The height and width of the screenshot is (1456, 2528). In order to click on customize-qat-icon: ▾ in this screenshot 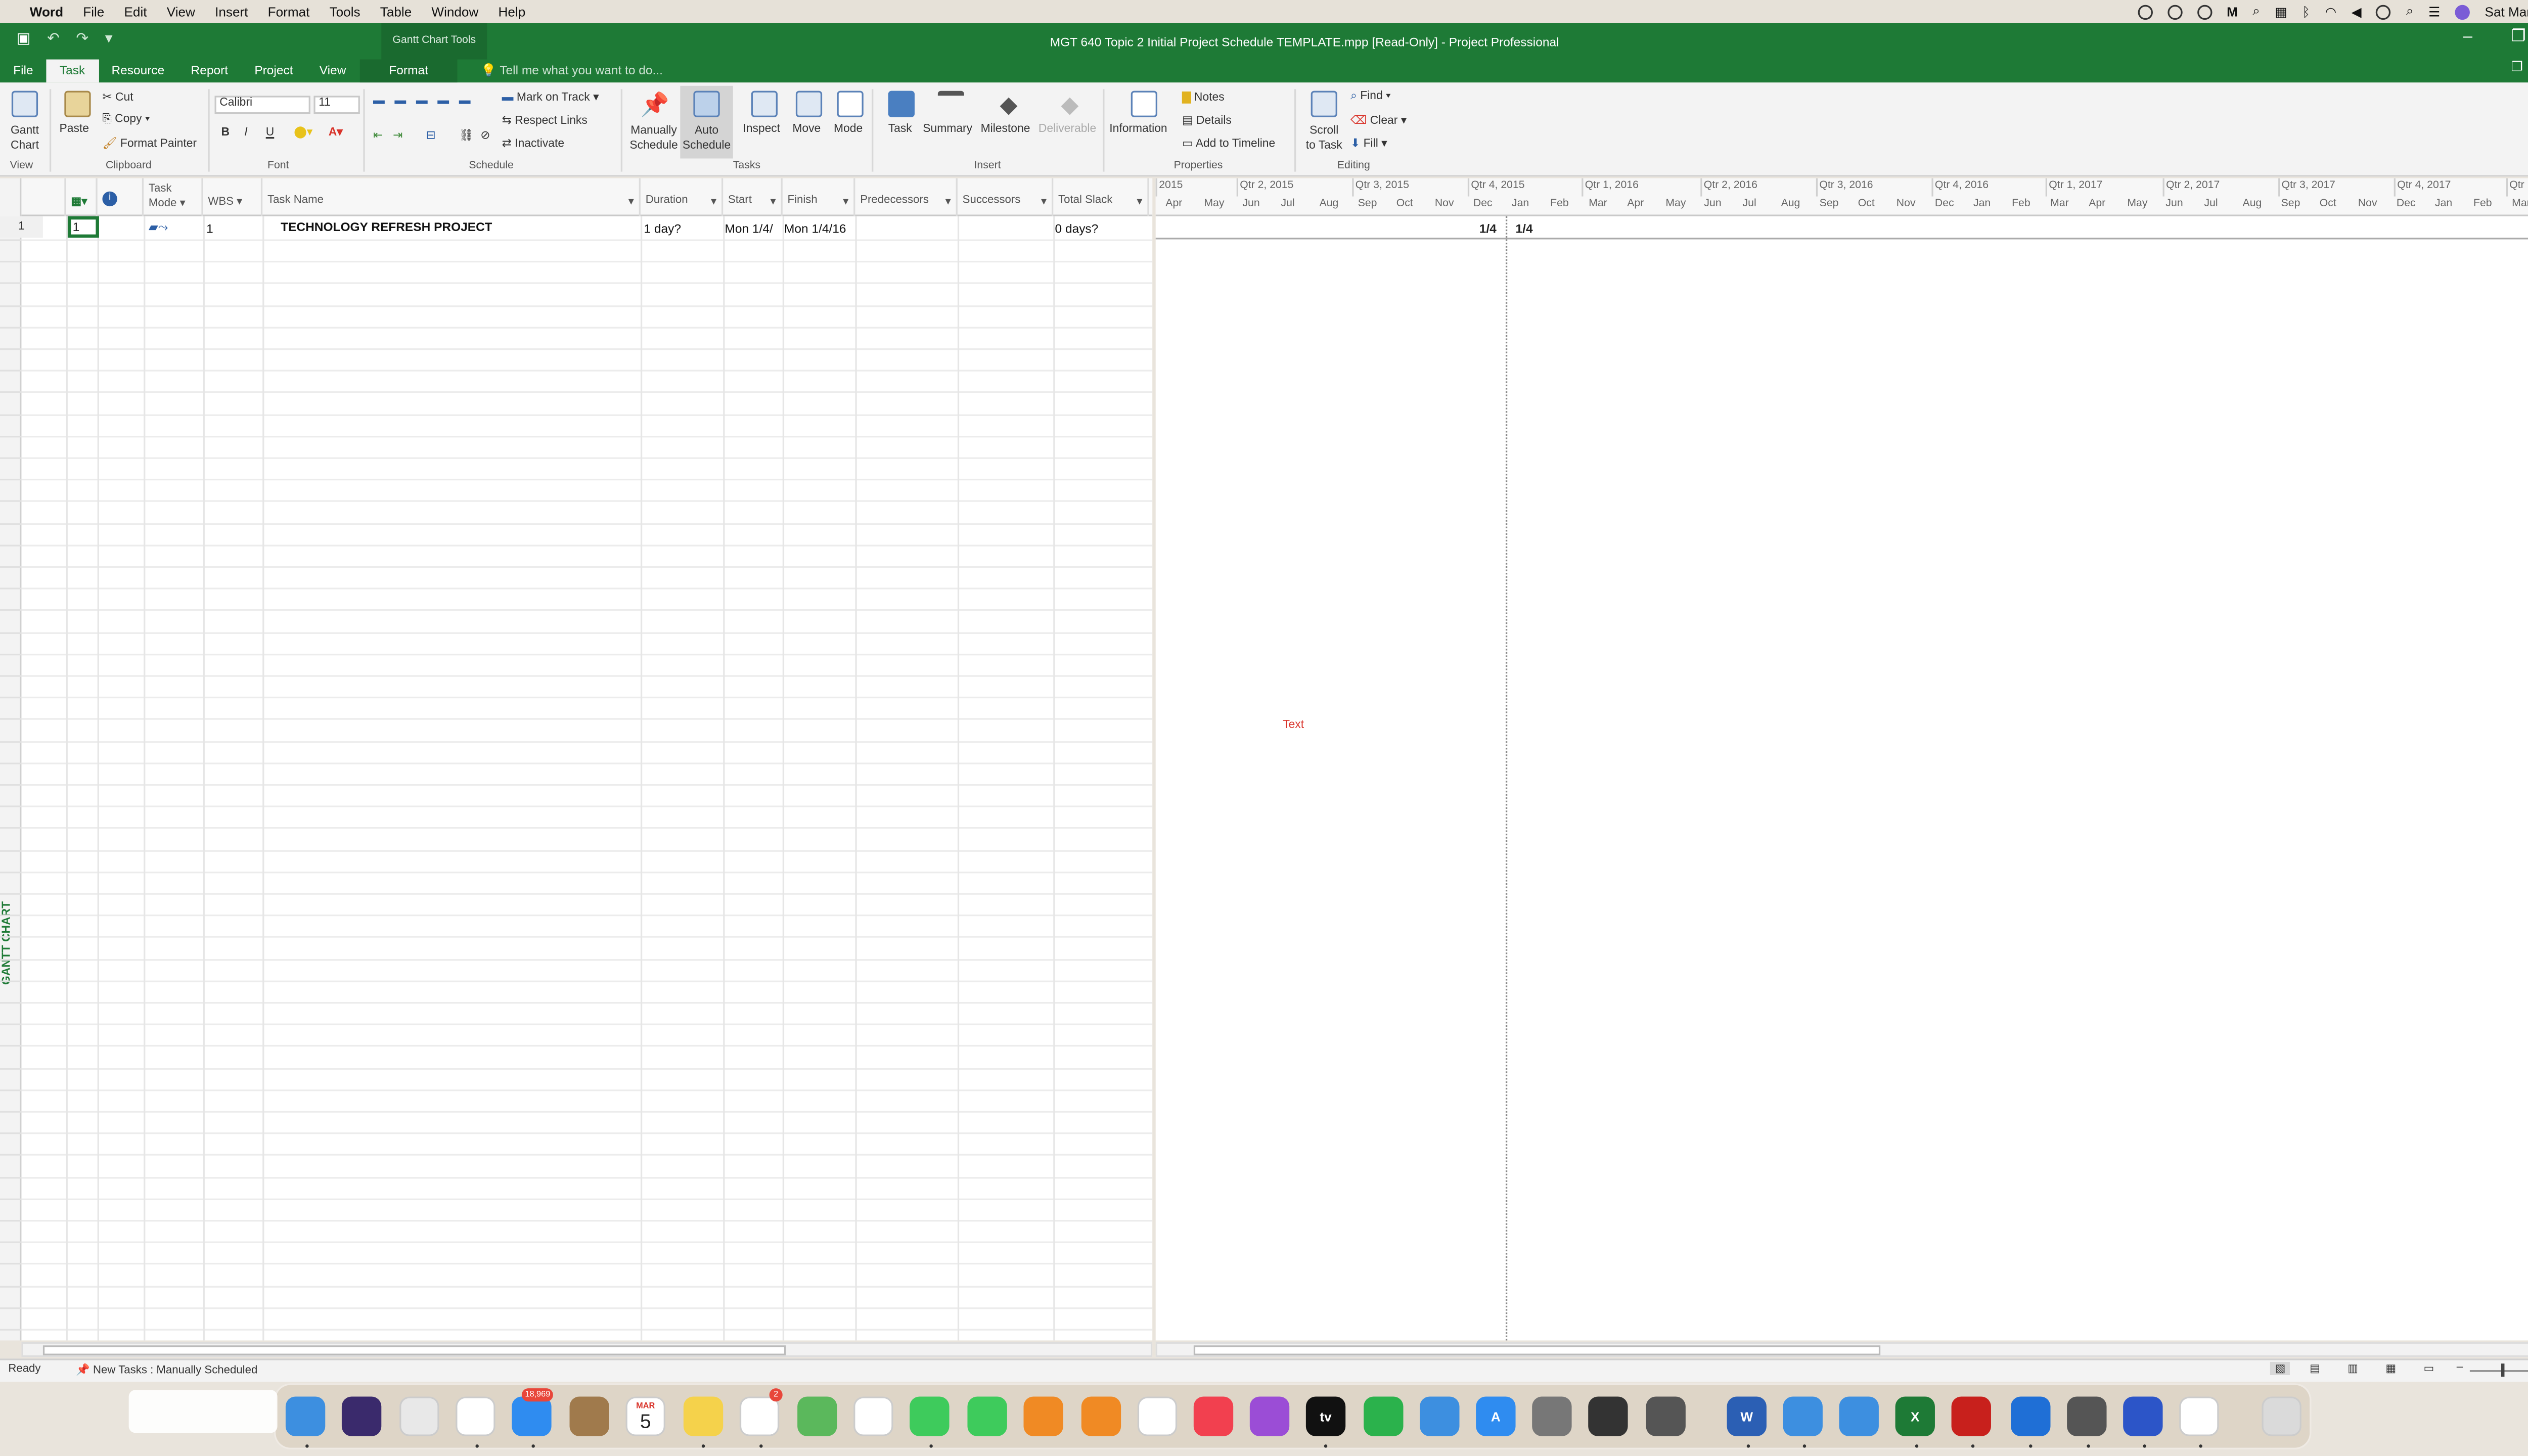, I will do `click(109, 39)`.